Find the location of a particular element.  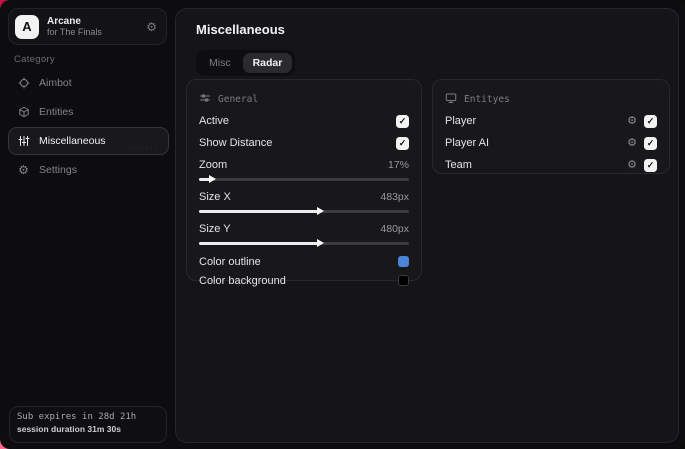

player-checkbox: ✓ is located at coordinates (650, 121).